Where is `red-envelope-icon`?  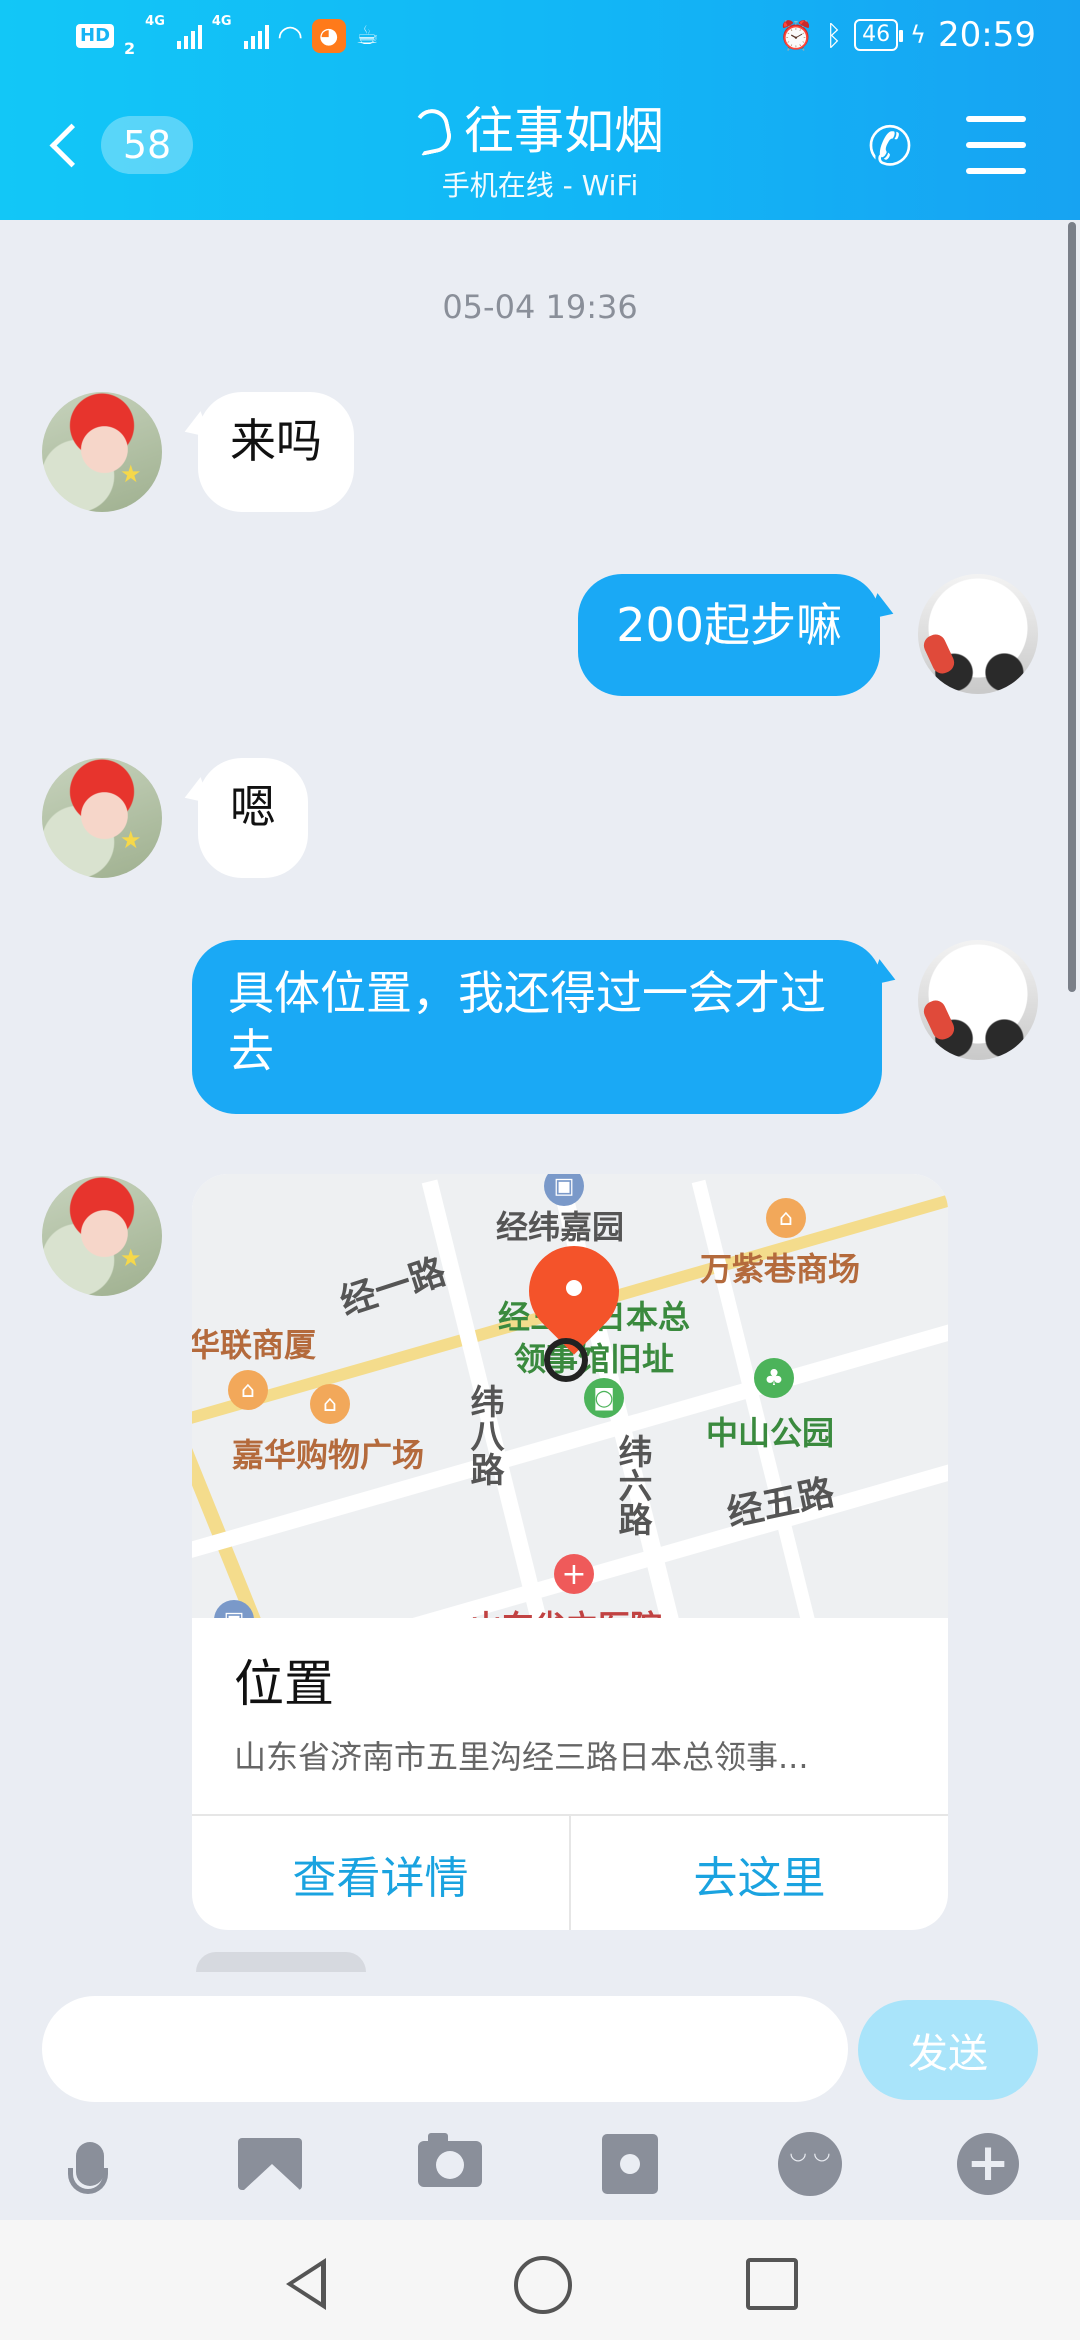 red-envelope-icon is located at coordinates (630, 2164).